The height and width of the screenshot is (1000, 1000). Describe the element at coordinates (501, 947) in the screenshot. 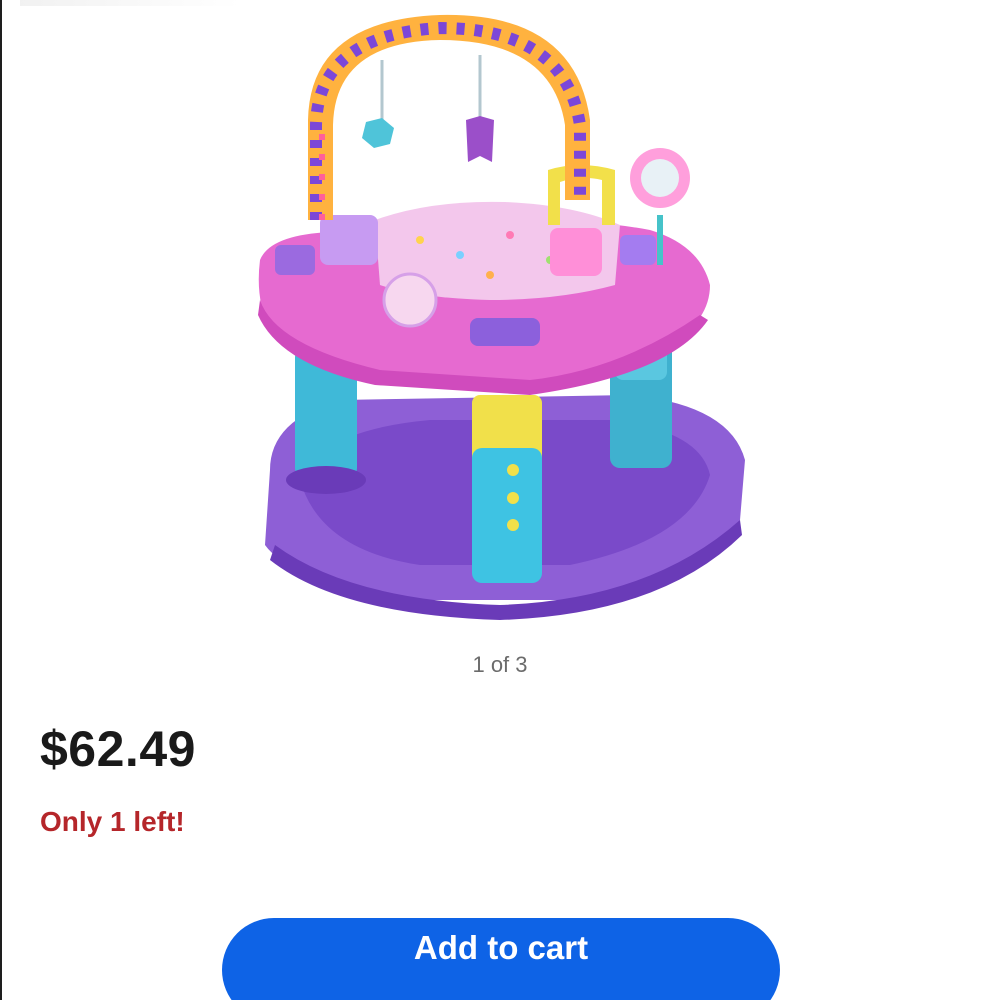

I see `add-to-cart-label: Add to cart` at that location.